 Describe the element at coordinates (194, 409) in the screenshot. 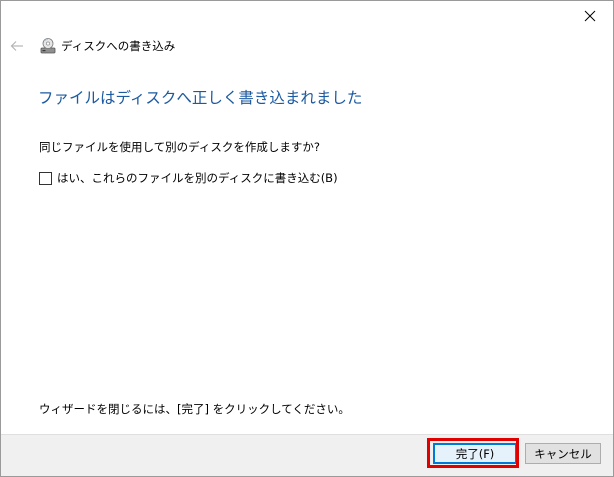

I see `finish-hint-text: ウィザードを閉じるには、[完了] をクリックしてください。` at that location.